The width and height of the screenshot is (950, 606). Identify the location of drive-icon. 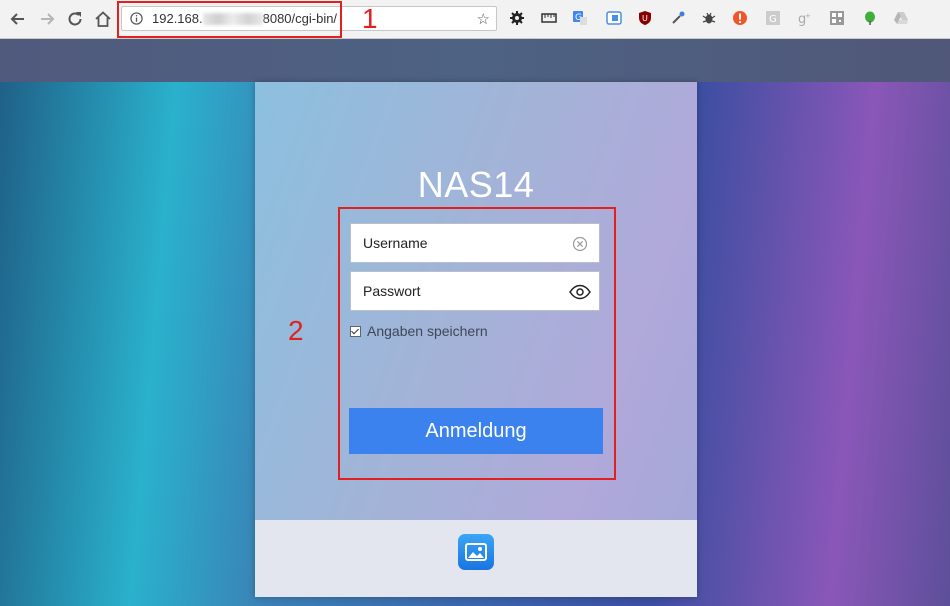
(901, 18).